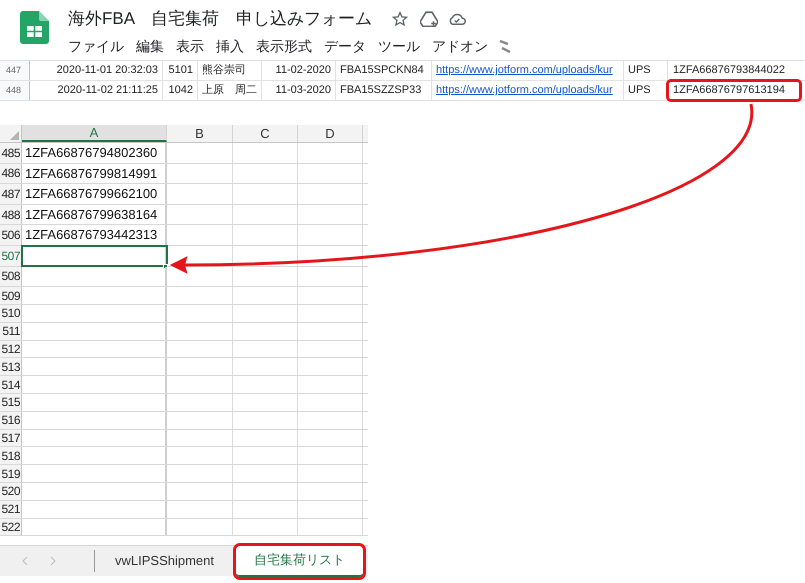  Describe the element at coordinates (384, 90) in the screenshot. I see `table-cell: FBA15SZZSP33` at that location.